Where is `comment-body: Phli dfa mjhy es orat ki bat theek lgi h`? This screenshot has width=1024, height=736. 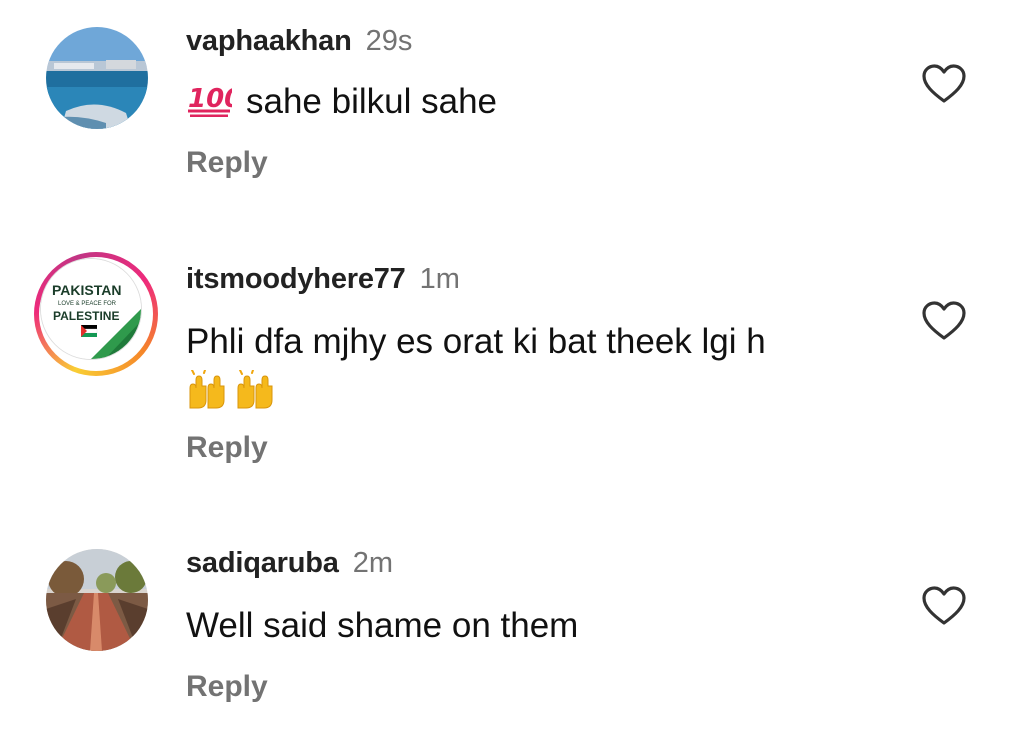 comment-body: Phli dfa mjhy es orat ki bat theek lgi h is located at coordinates (476, 341).